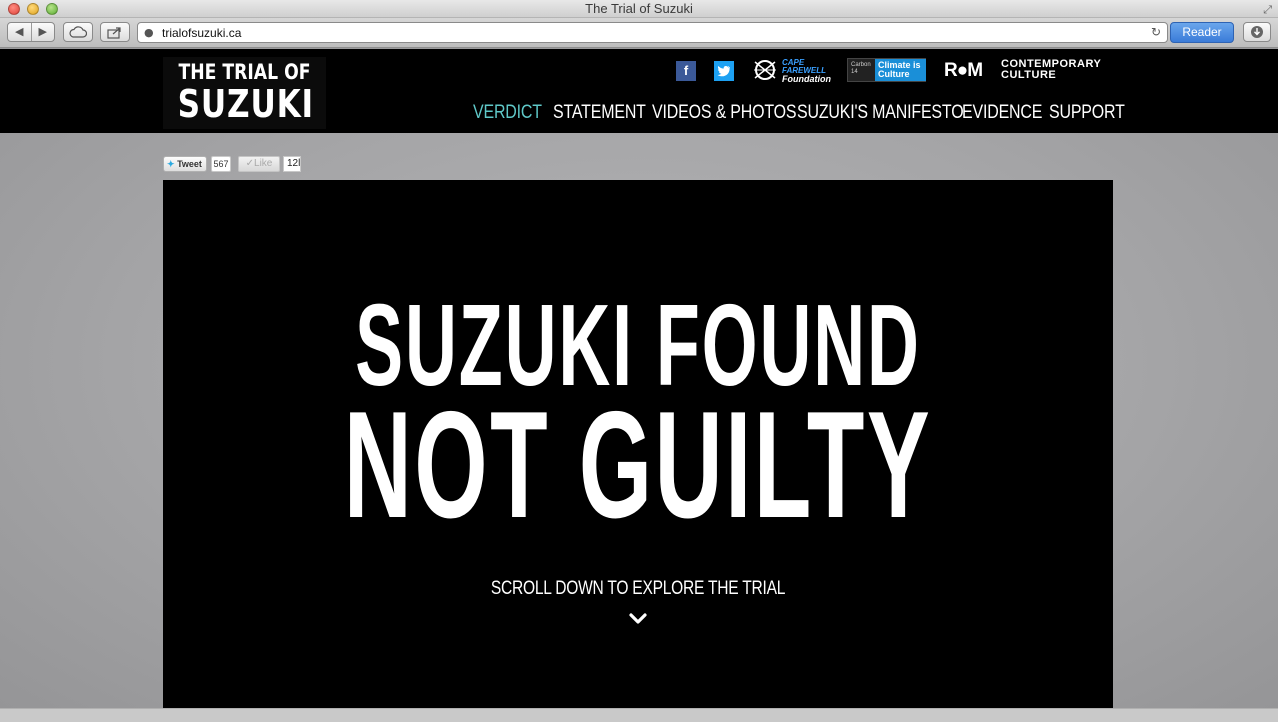  I want to click on share-icon, so click(114, 33).